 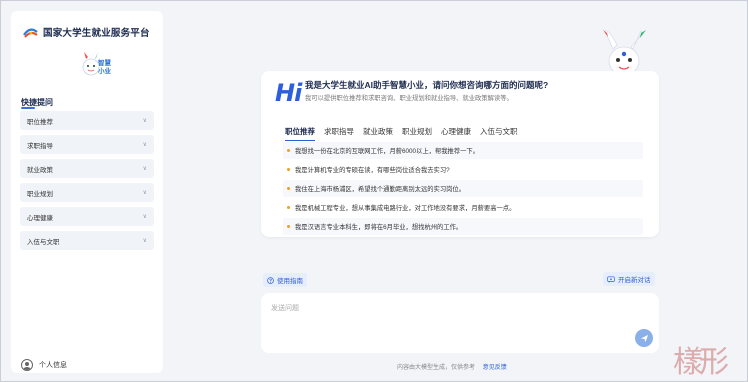 I want to click on suggested-question: 我住在上海市杨浦区，希望找个通勤距离别太远的实习岗位。, so click(x=463, y=188).